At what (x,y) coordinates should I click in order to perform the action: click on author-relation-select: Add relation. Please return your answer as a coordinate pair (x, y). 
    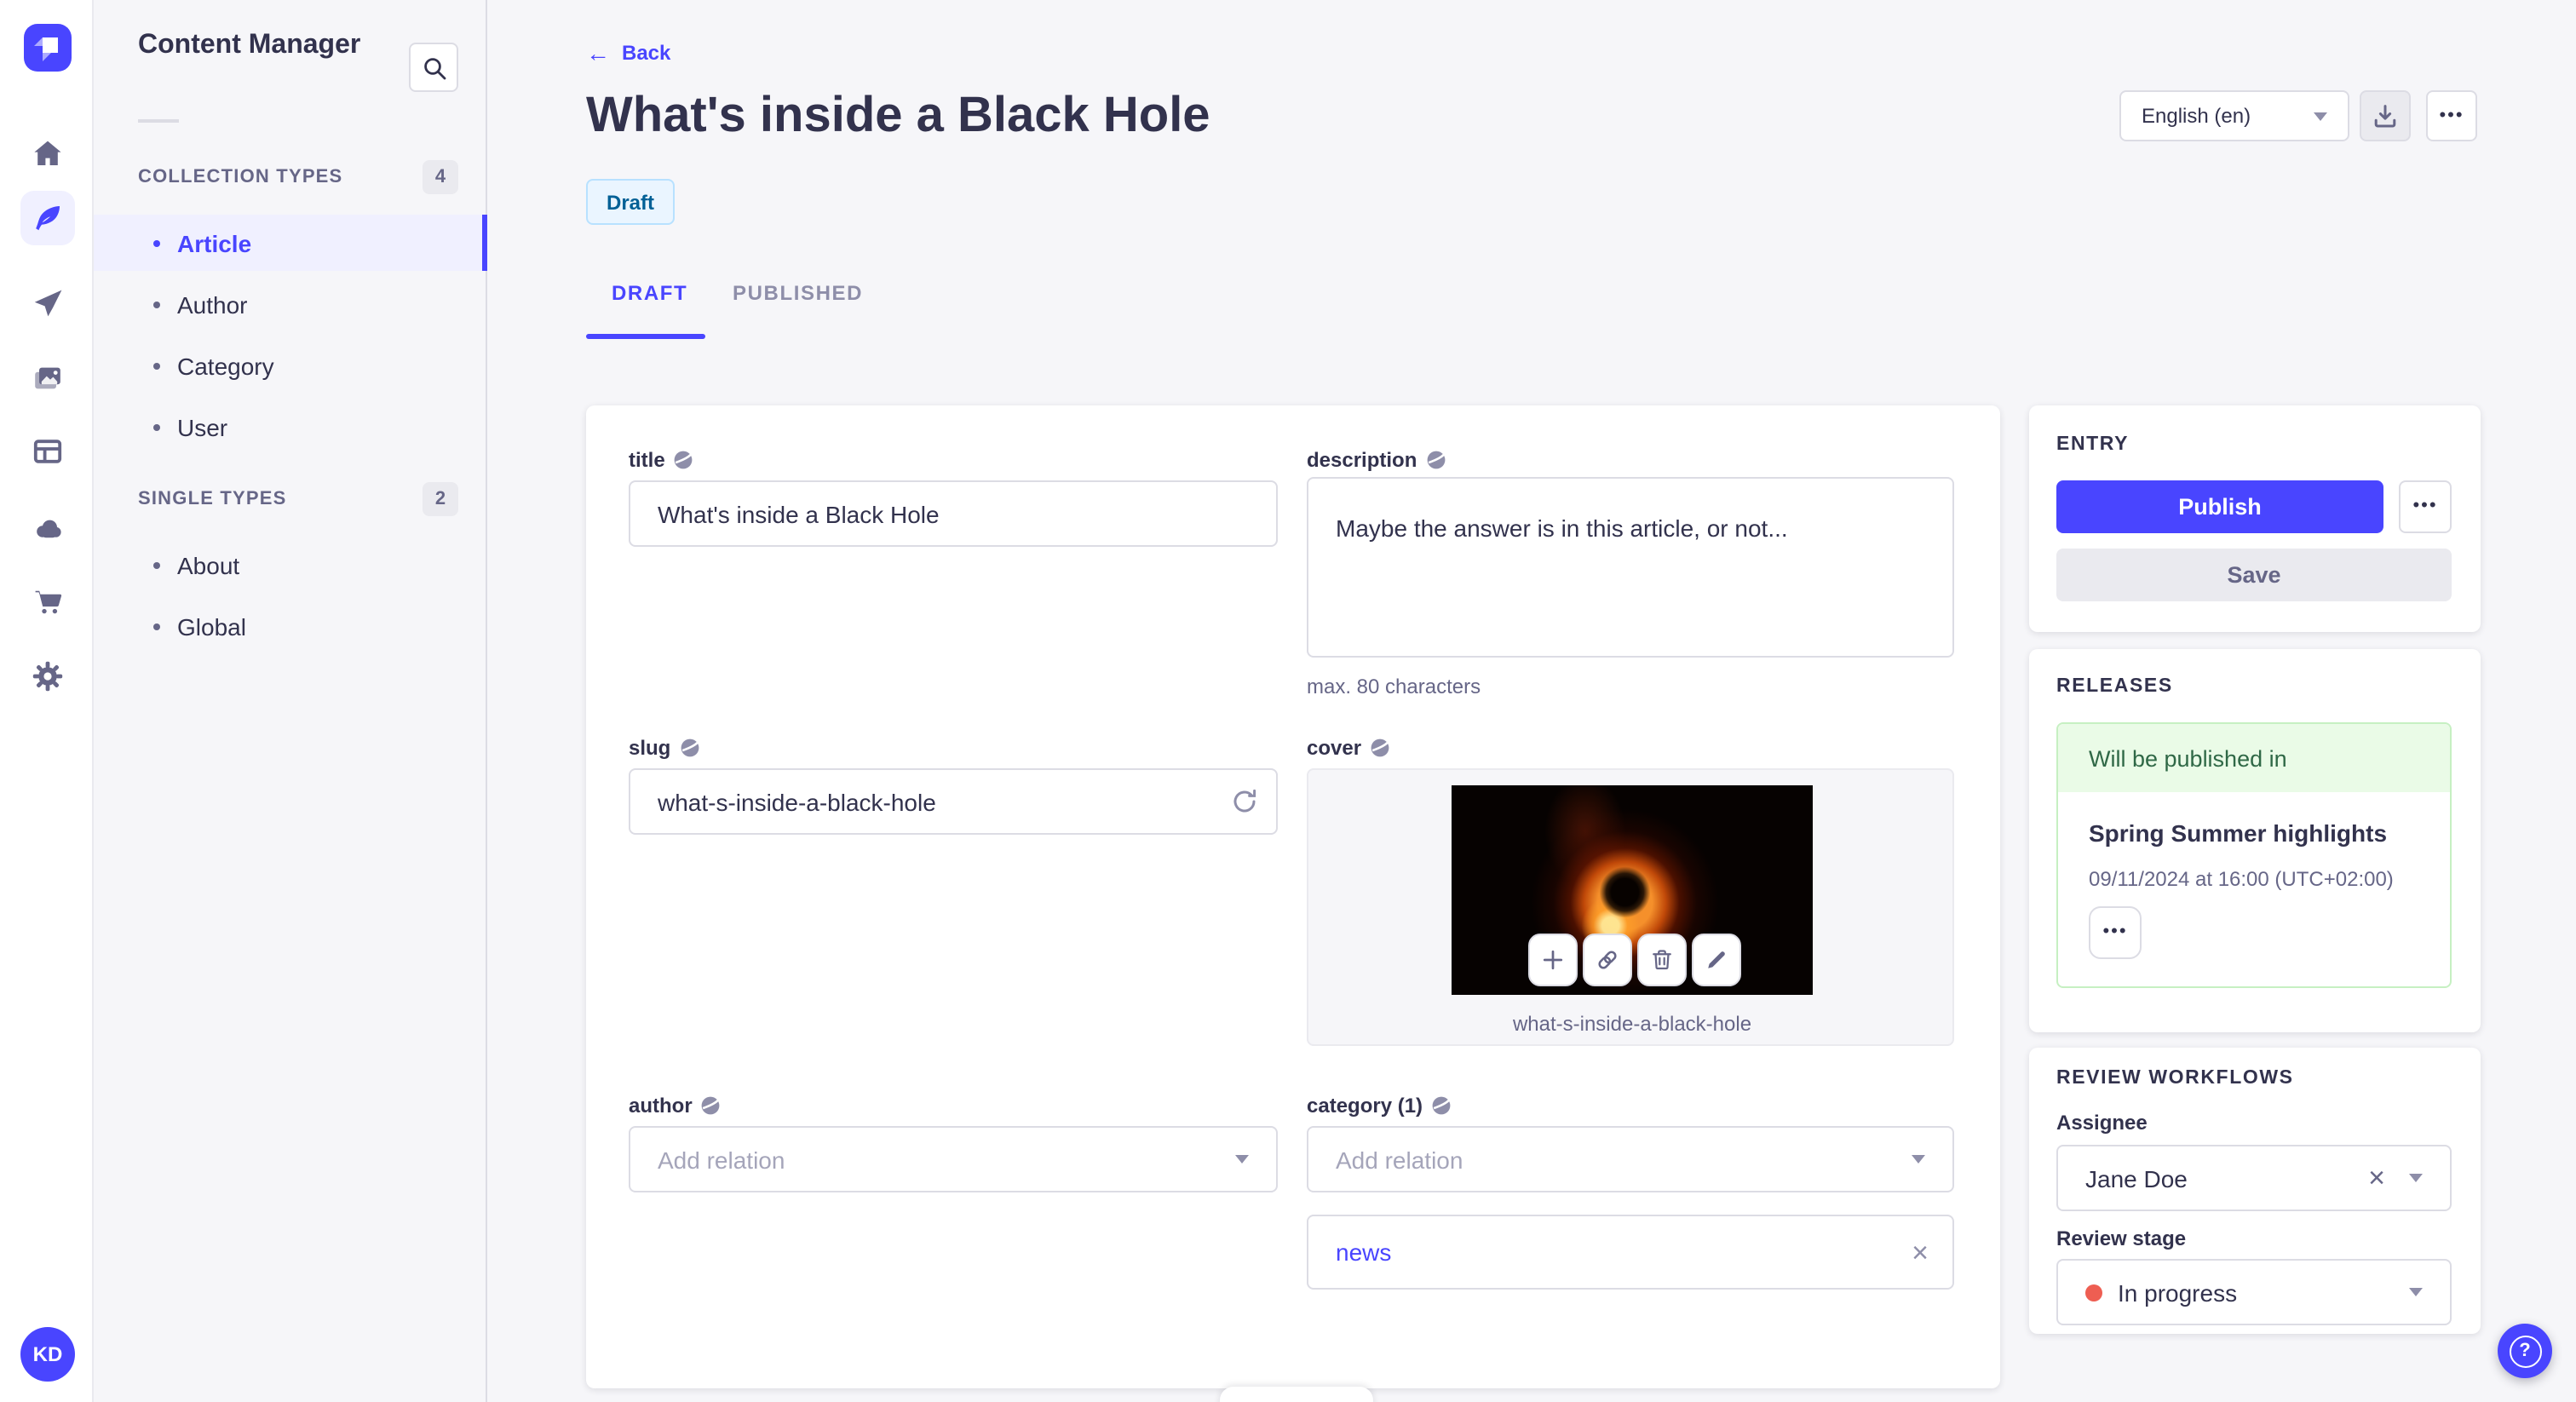
    Looking at the image, I should click on (953, 1159).